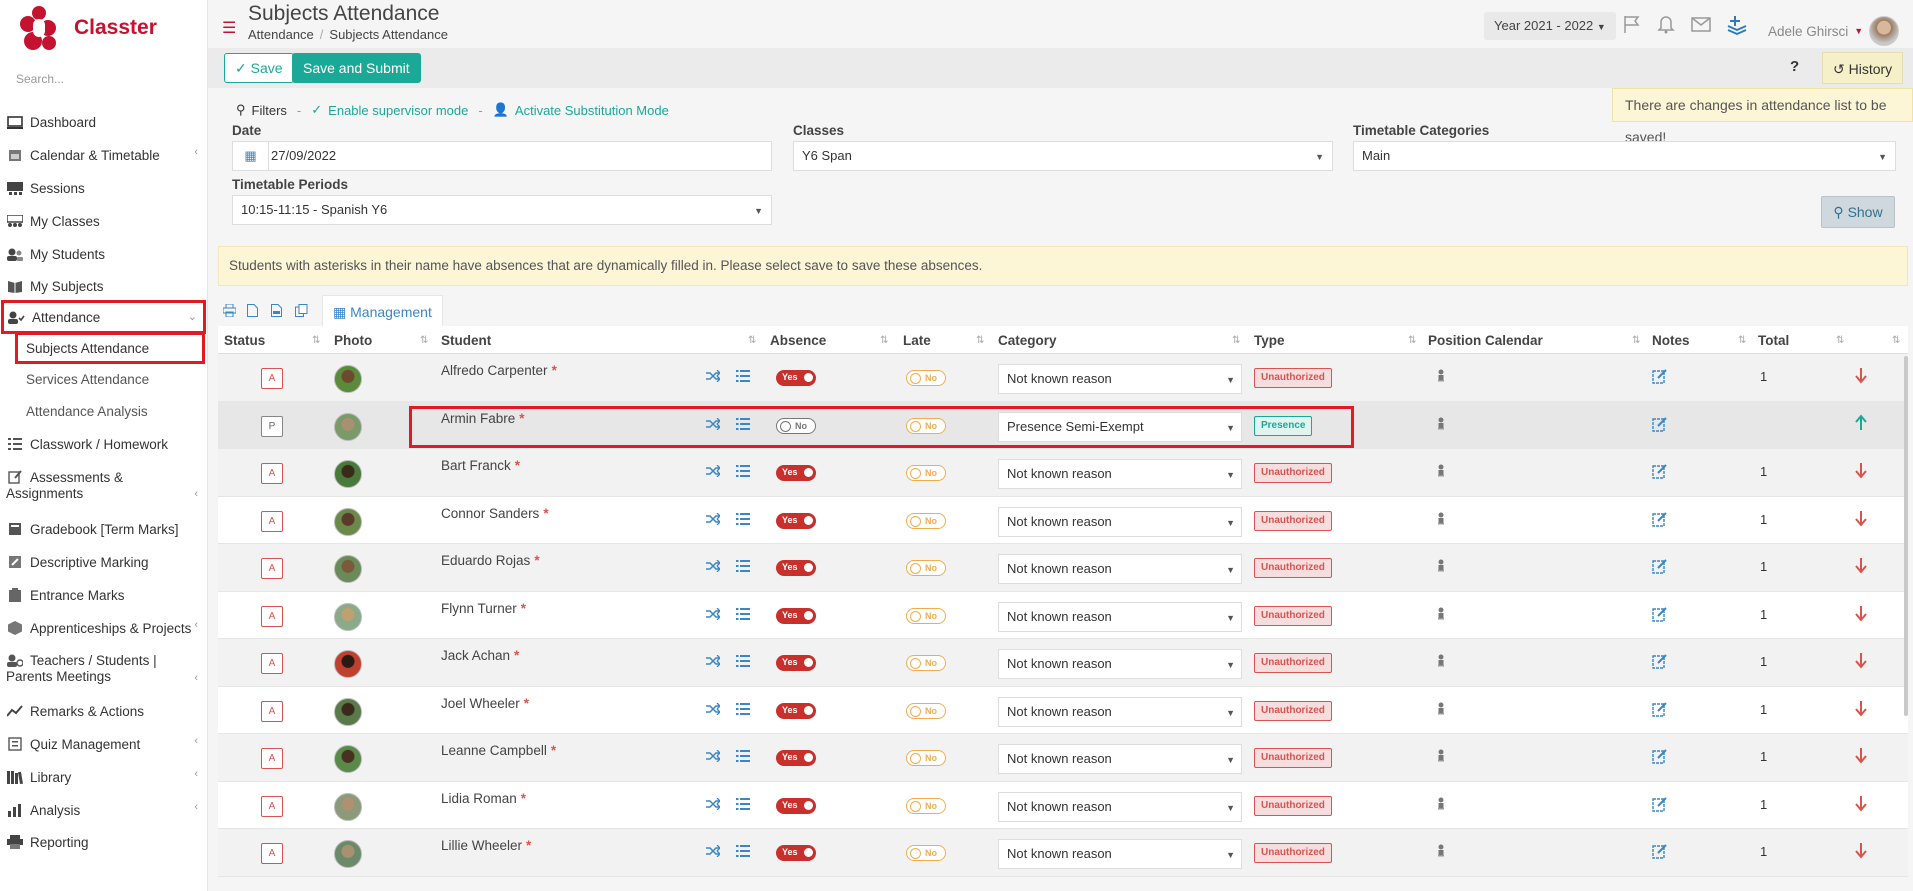  I want to click on sidebar-item-sessions: Sessions, so click(103, 188).